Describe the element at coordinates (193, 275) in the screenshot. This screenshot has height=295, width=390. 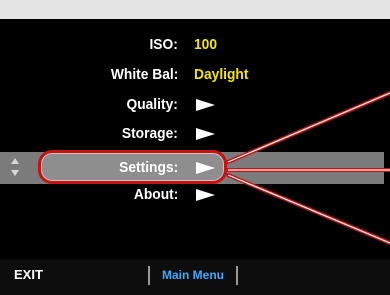
I see `main-menu-softkey: Main Menu` at that location.